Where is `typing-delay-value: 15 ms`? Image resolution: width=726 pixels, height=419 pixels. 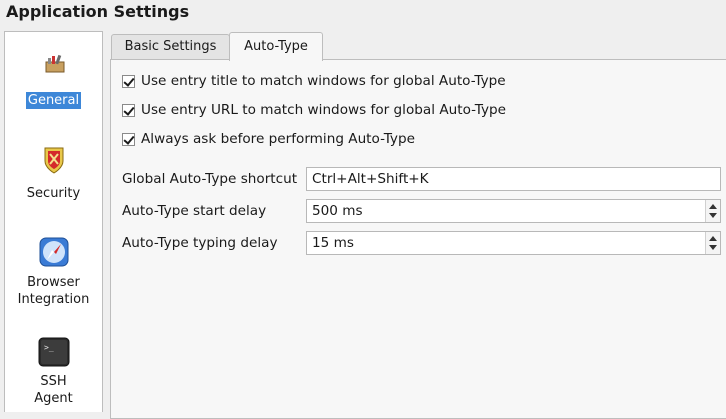 typing-delay-value: 15 ms is located at coordinates (333, 243).